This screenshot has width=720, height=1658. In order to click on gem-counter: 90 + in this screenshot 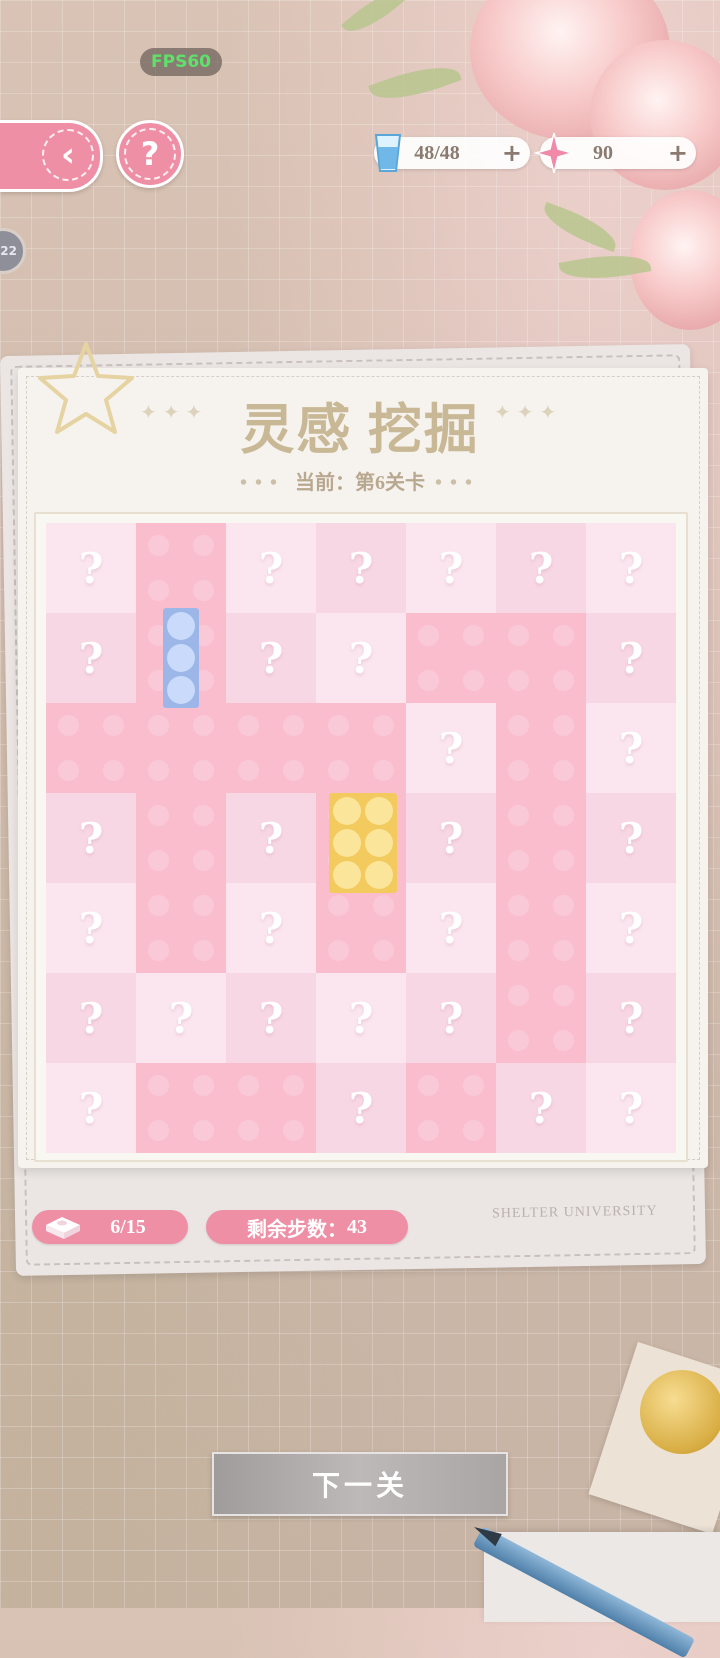, I will do `click(615, 153)`.